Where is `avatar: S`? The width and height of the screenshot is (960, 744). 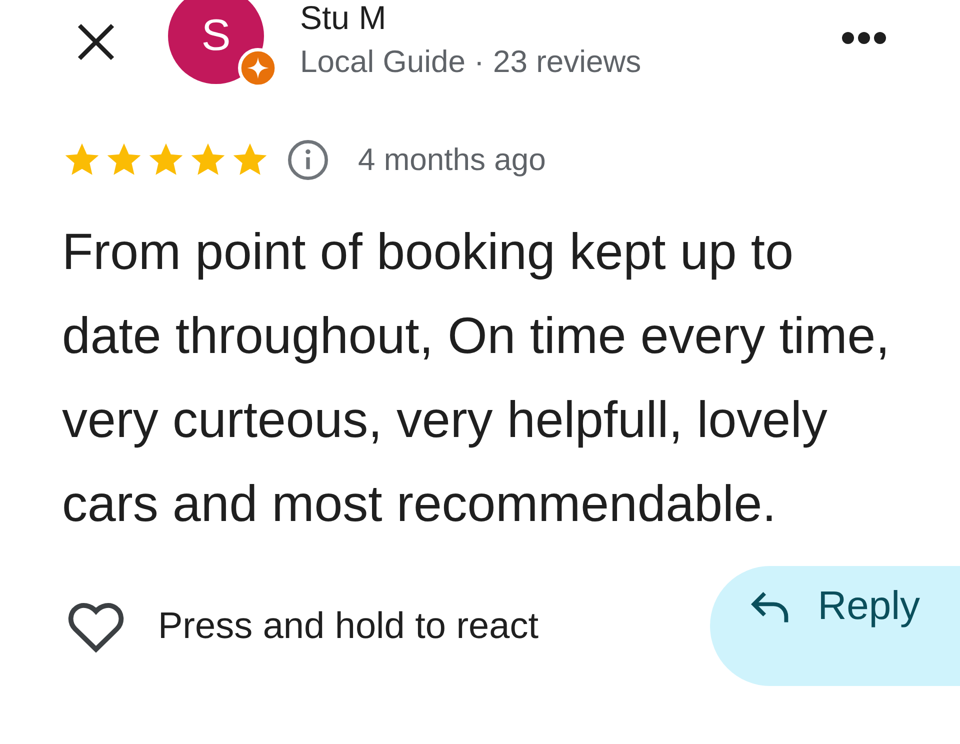
avatar: S is located at coordinates (216, 42).